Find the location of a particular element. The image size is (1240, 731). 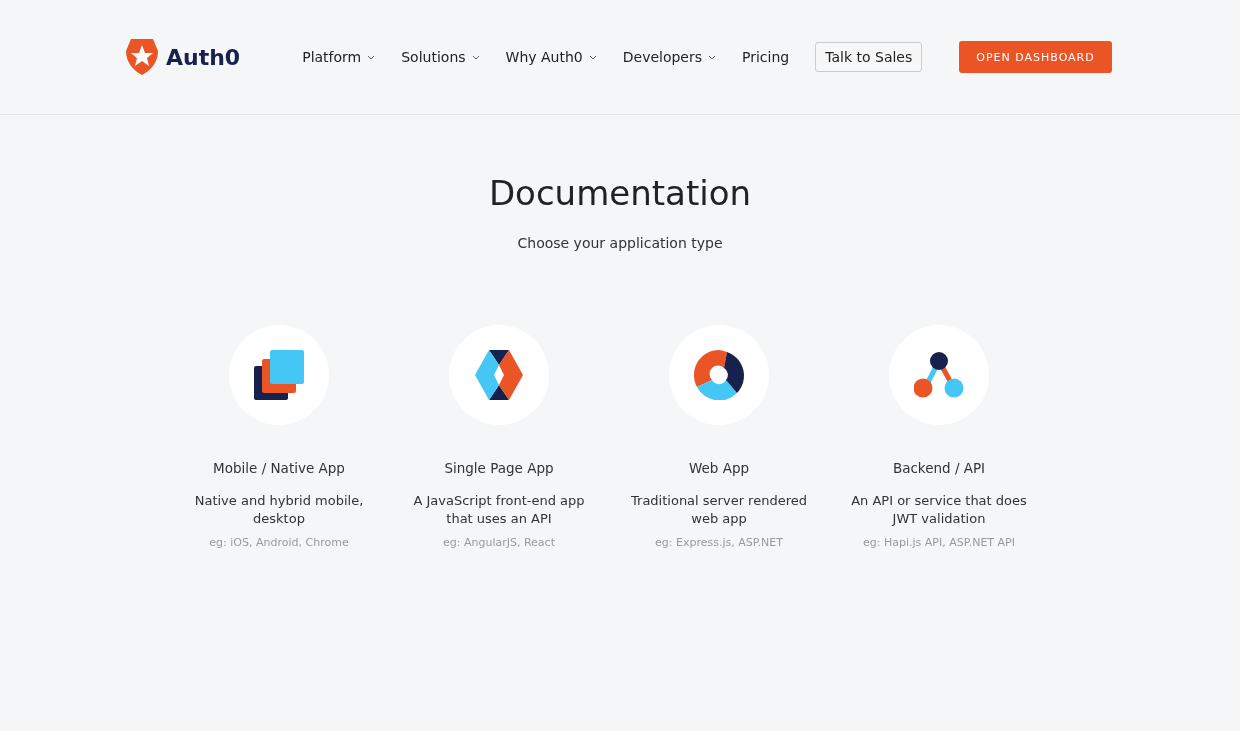

nav-link: Solutions is located at coordinates (440, 57).